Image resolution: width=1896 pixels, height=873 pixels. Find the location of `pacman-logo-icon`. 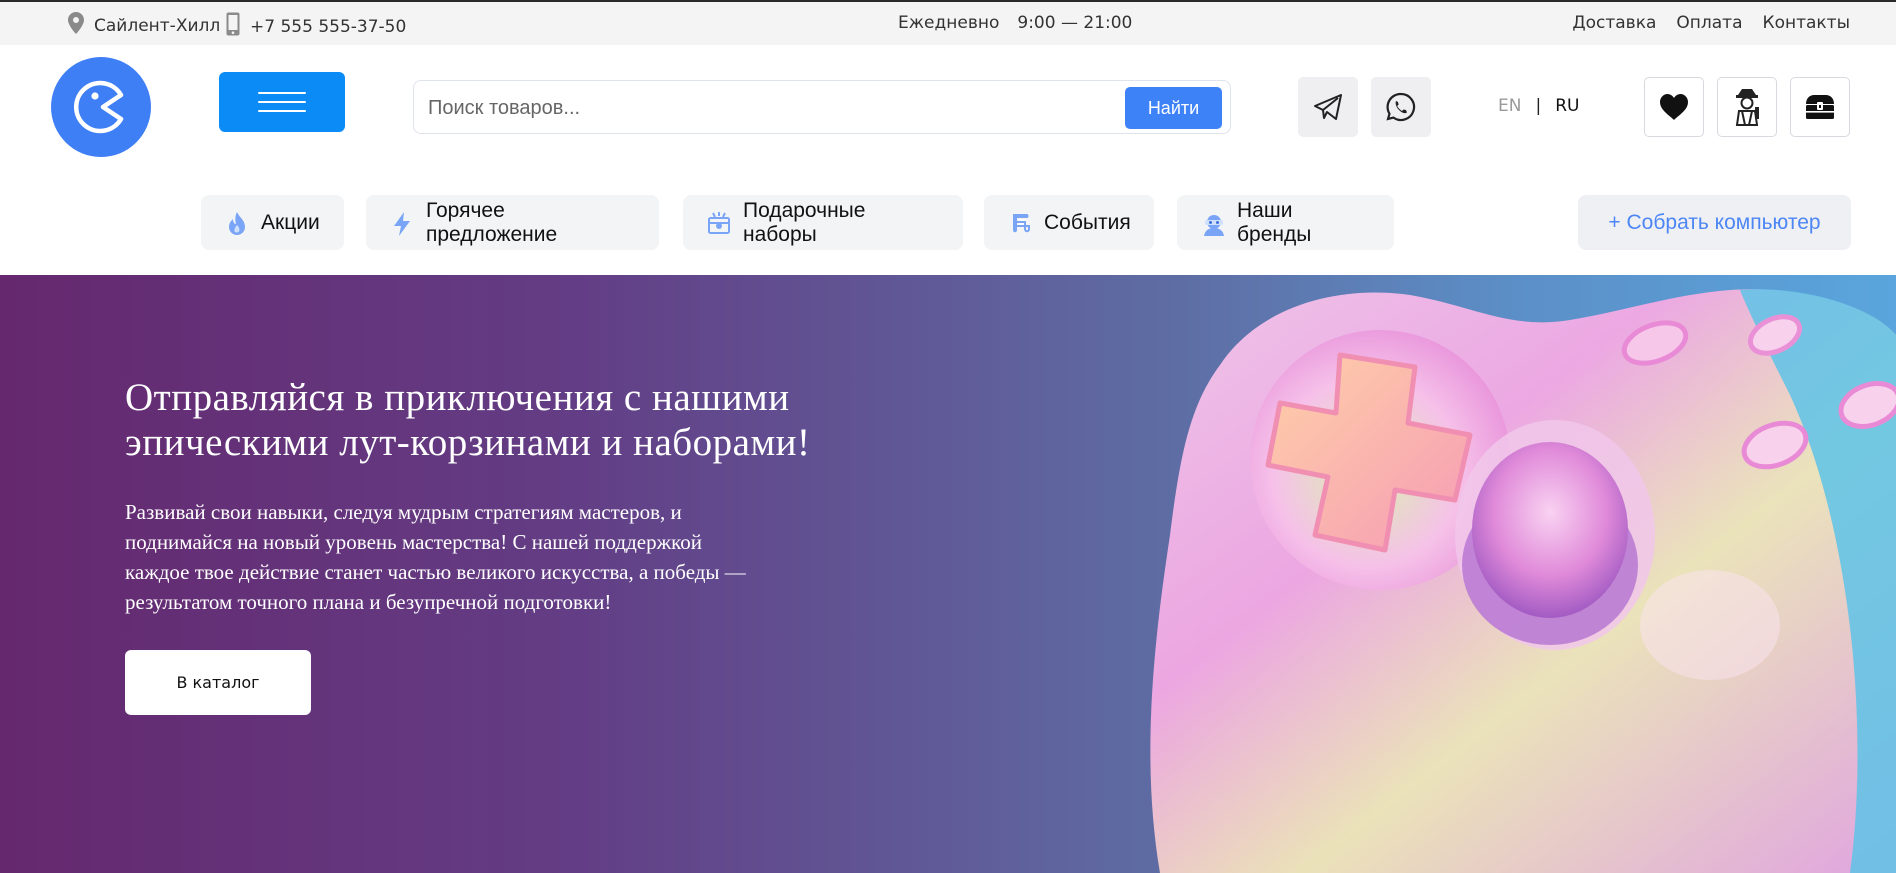

pacman-logo-icon is located at coordinates (99, 107).